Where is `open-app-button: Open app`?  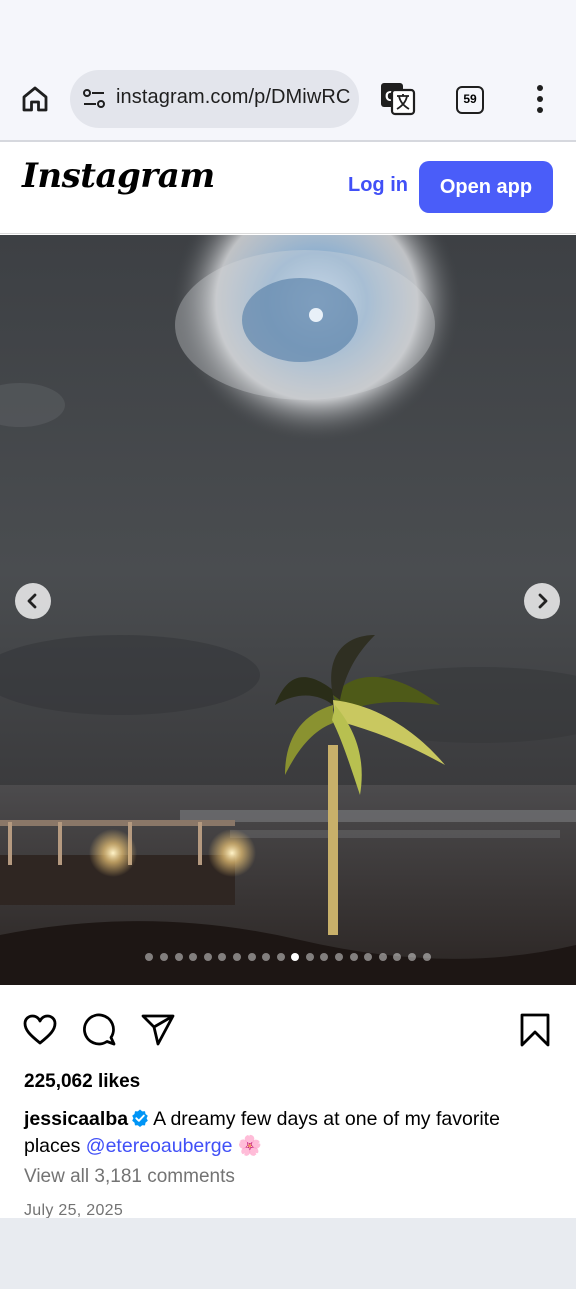 open-app-button: Open app is located at coordinates (486, 187).